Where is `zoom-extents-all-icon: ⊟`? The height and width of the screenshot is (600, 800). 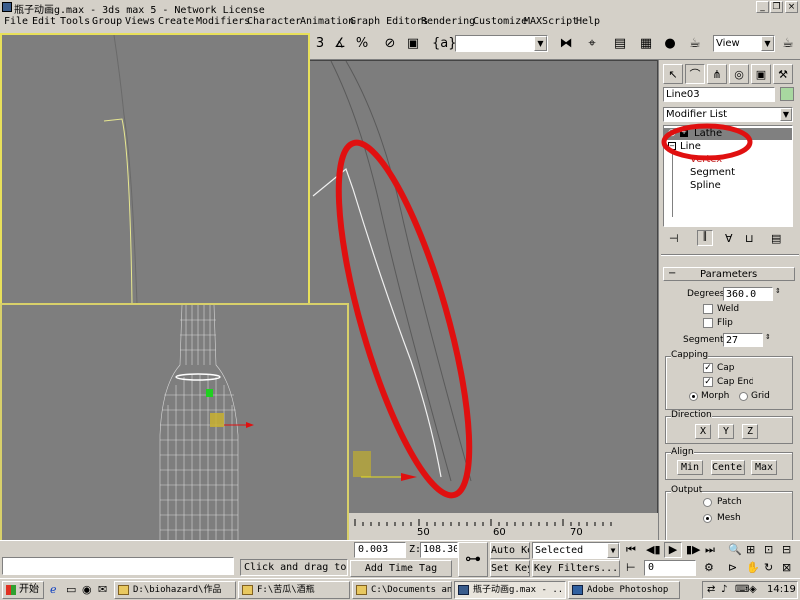
zoom-extents-all-icon: ⊟ is located at coordinates (786, 549).